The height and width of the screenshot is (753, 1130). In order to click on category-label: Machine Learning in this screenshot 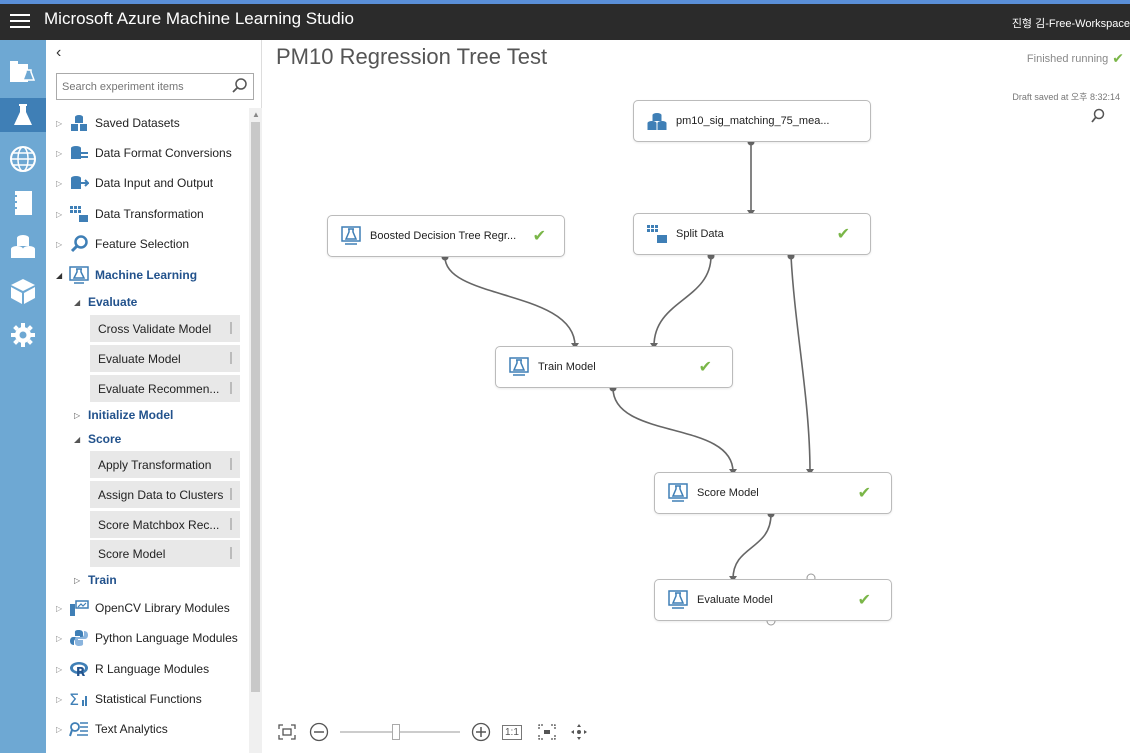, I will do `click(146, 275)`.